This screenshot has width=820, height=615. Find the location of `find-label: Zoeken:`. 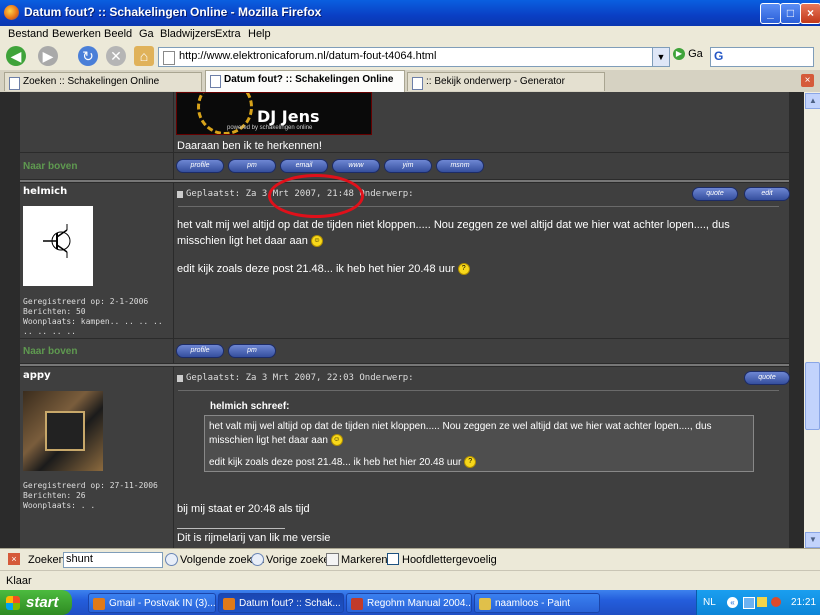

find-label: Zoeken: is located at coordinates (48, 560).